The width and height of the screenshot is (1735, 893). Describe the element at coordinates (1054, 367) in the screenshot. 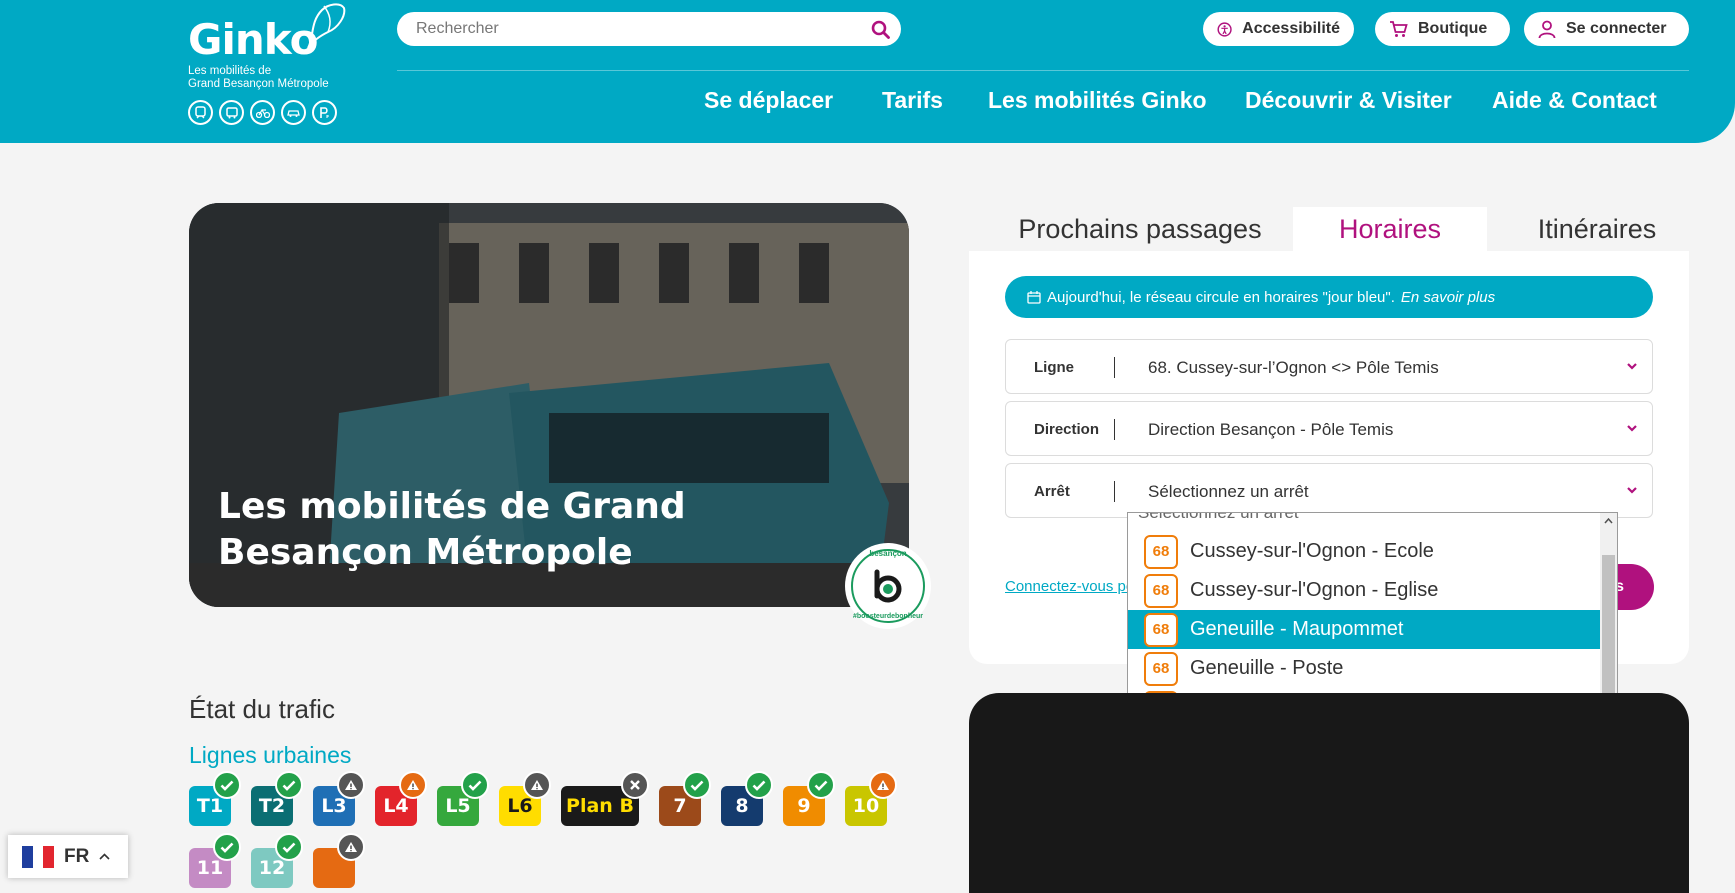

I see `line-label: Ligne` at that location.